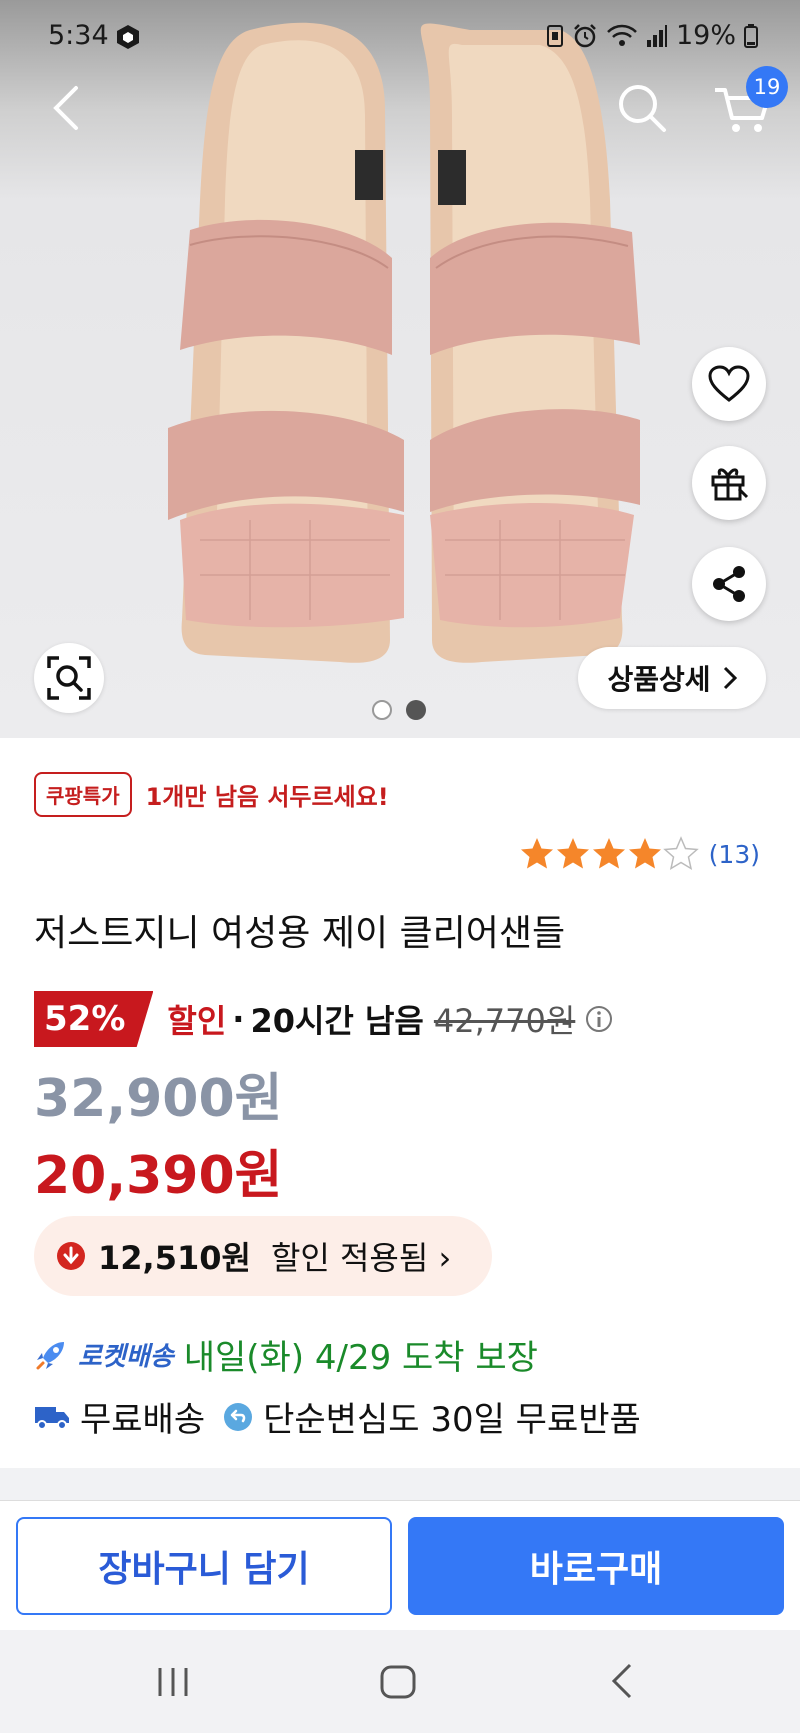  Describe the element at coordinates (263, 1256) in the screenshot. I see `discount-applied-pill: 12,510원 할인 적용됨 ›` at that location.